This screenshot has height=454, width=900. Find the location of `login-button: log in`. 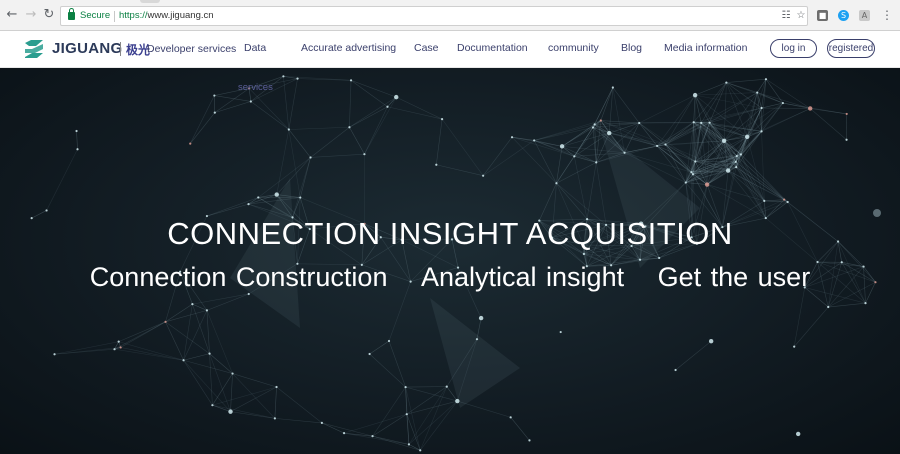

login-button: log in is located at coordinates (793, 48).